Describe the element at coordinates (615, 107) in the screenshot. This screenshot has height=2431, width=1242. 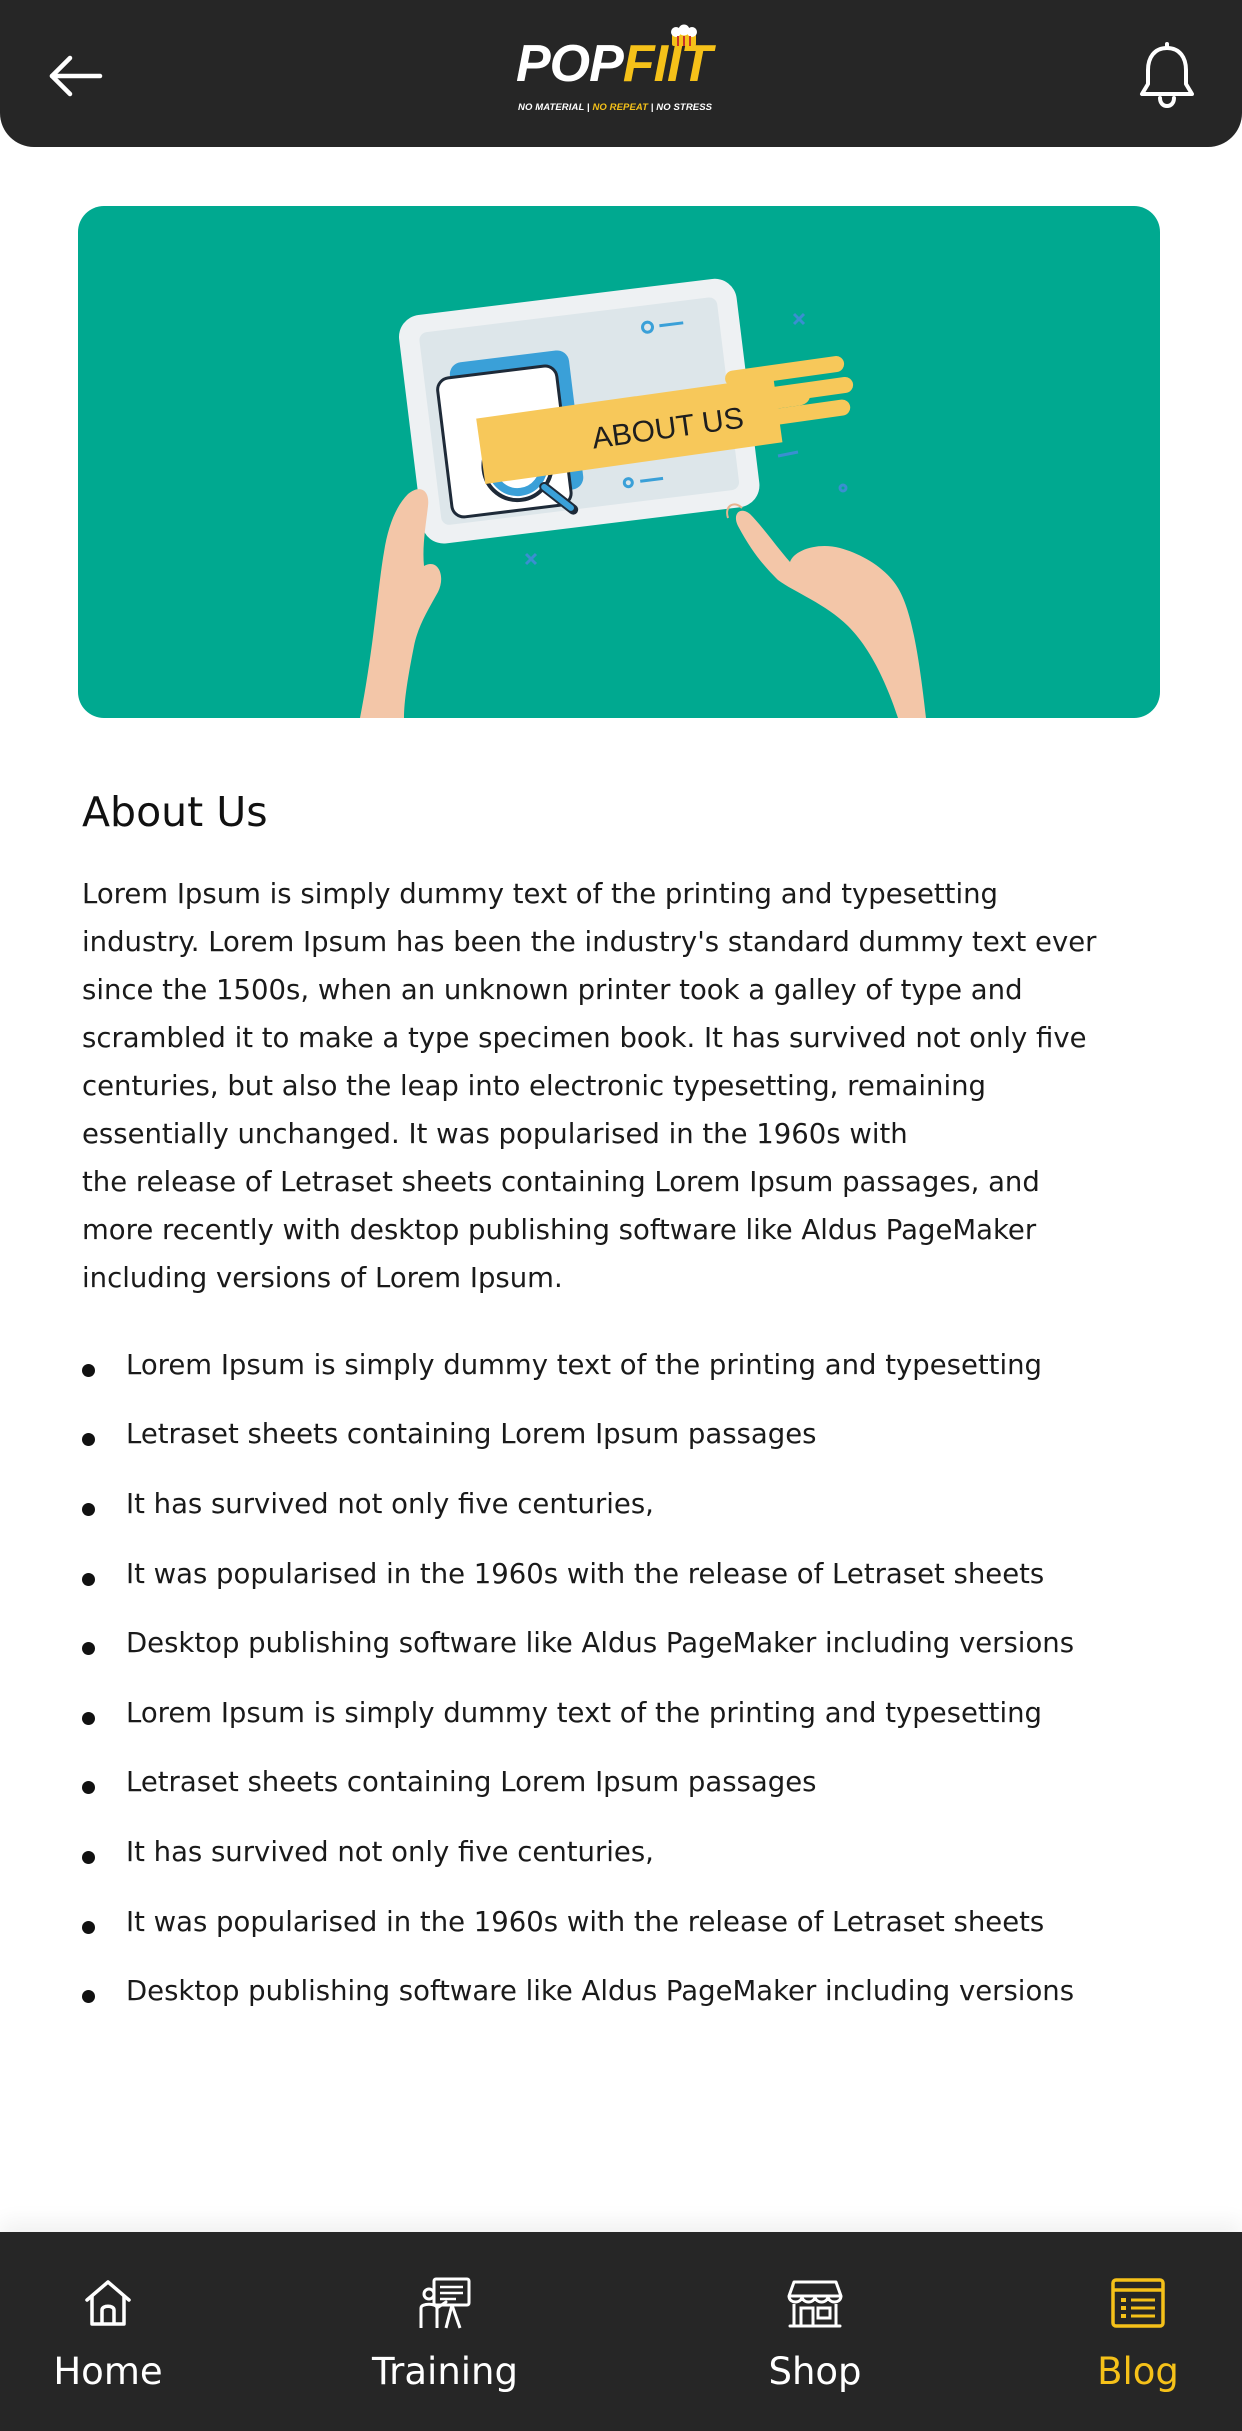
I see `logo-tagline: NO MATERIAL | NO REPEAT | NO STRESS` at that location.